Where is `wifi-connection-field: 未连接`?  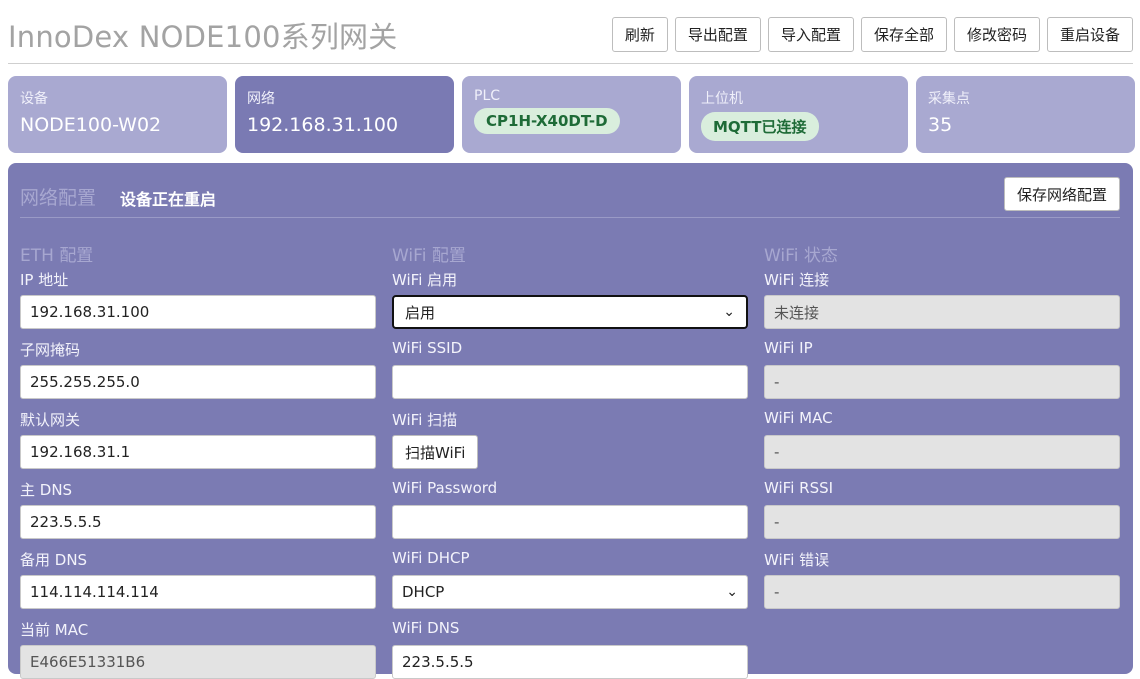
wifi-connection-field: 未连接 is located at coordinates (942, 312).